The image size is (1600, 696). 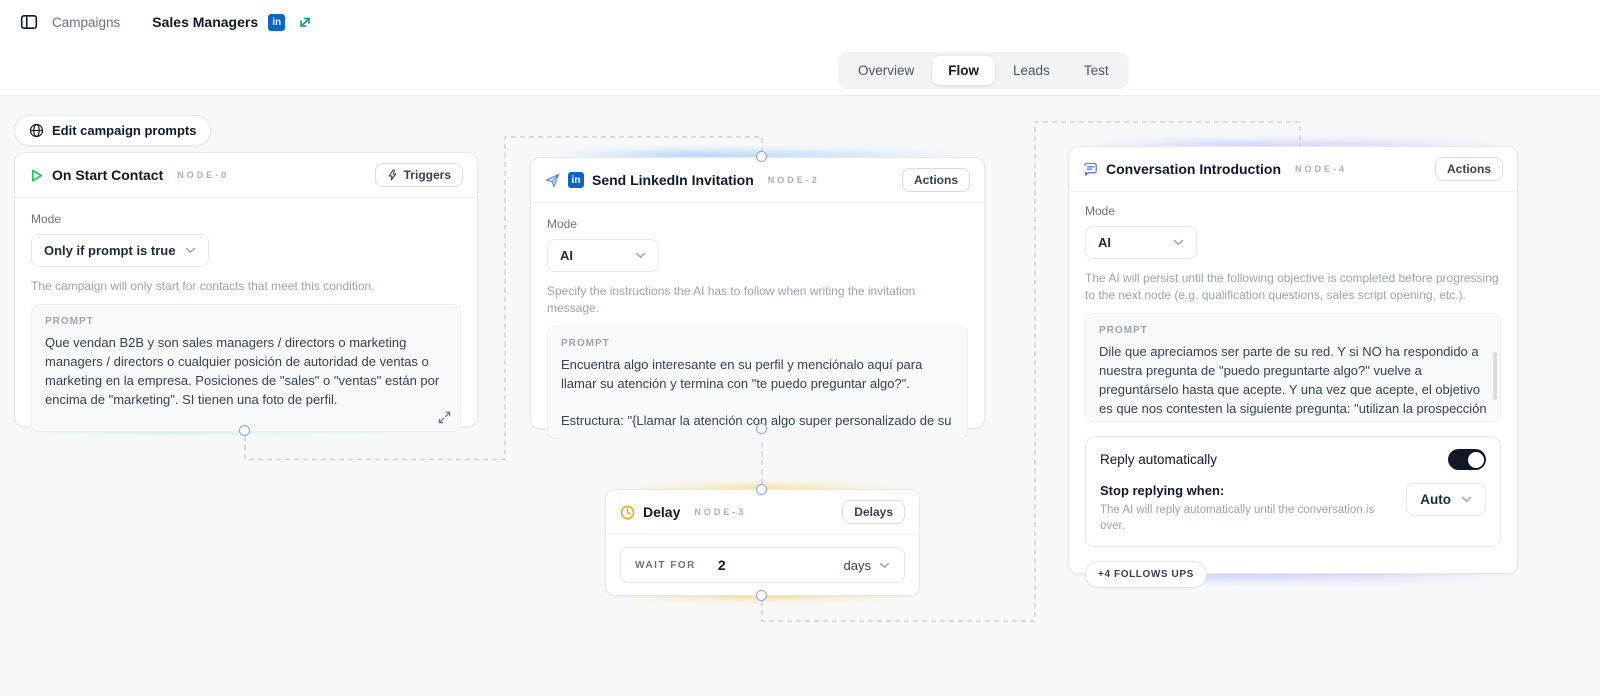 What do you see at coordinates (110, 250) in the screenshot?
I see `mode-select-value: Only if prompt is true` at bounding box center [110, 250].